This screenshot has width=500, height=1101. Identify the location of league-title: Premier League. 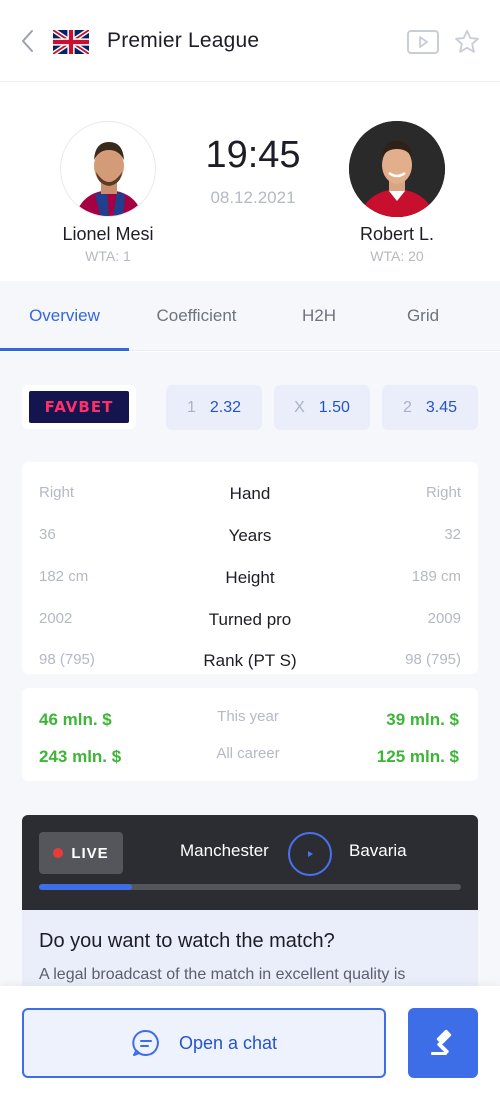
(183, 40).